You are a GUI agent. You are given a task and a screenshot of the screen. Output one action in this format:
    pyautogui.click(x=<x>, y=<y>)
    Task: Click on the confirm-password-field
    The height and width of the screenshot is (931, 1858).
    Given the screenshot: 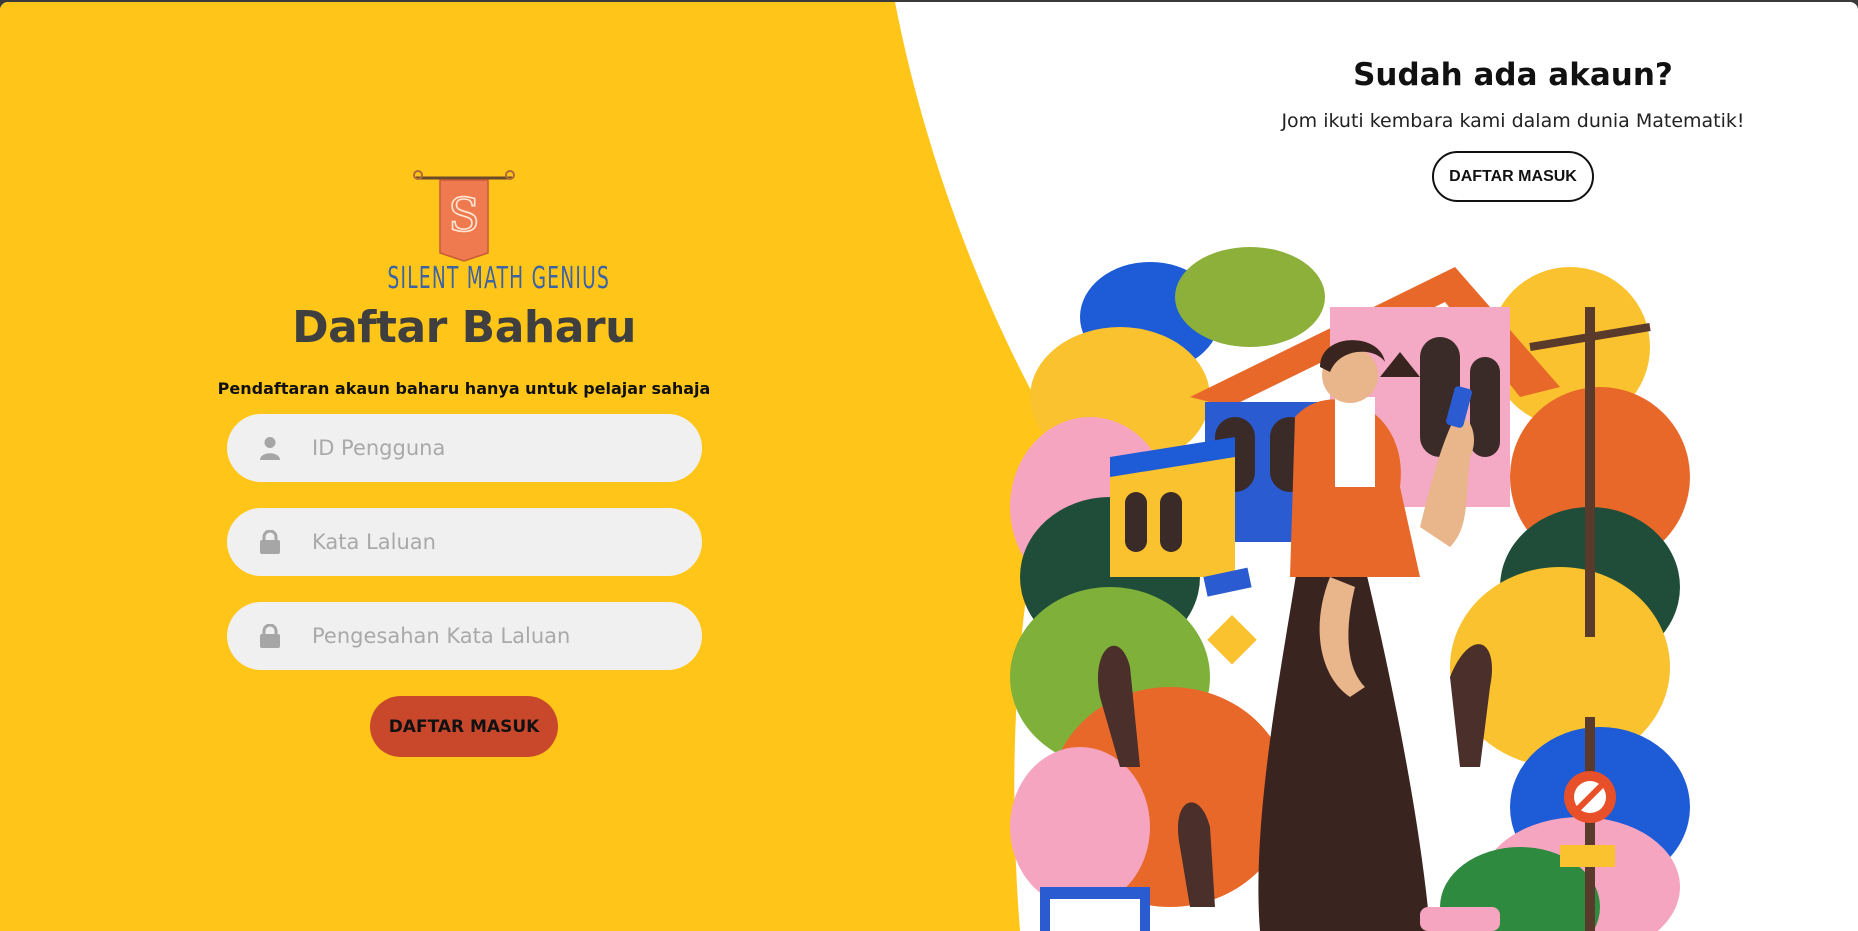 What is the action you would take?
    pyautogui.click(x=464, y=636)
    